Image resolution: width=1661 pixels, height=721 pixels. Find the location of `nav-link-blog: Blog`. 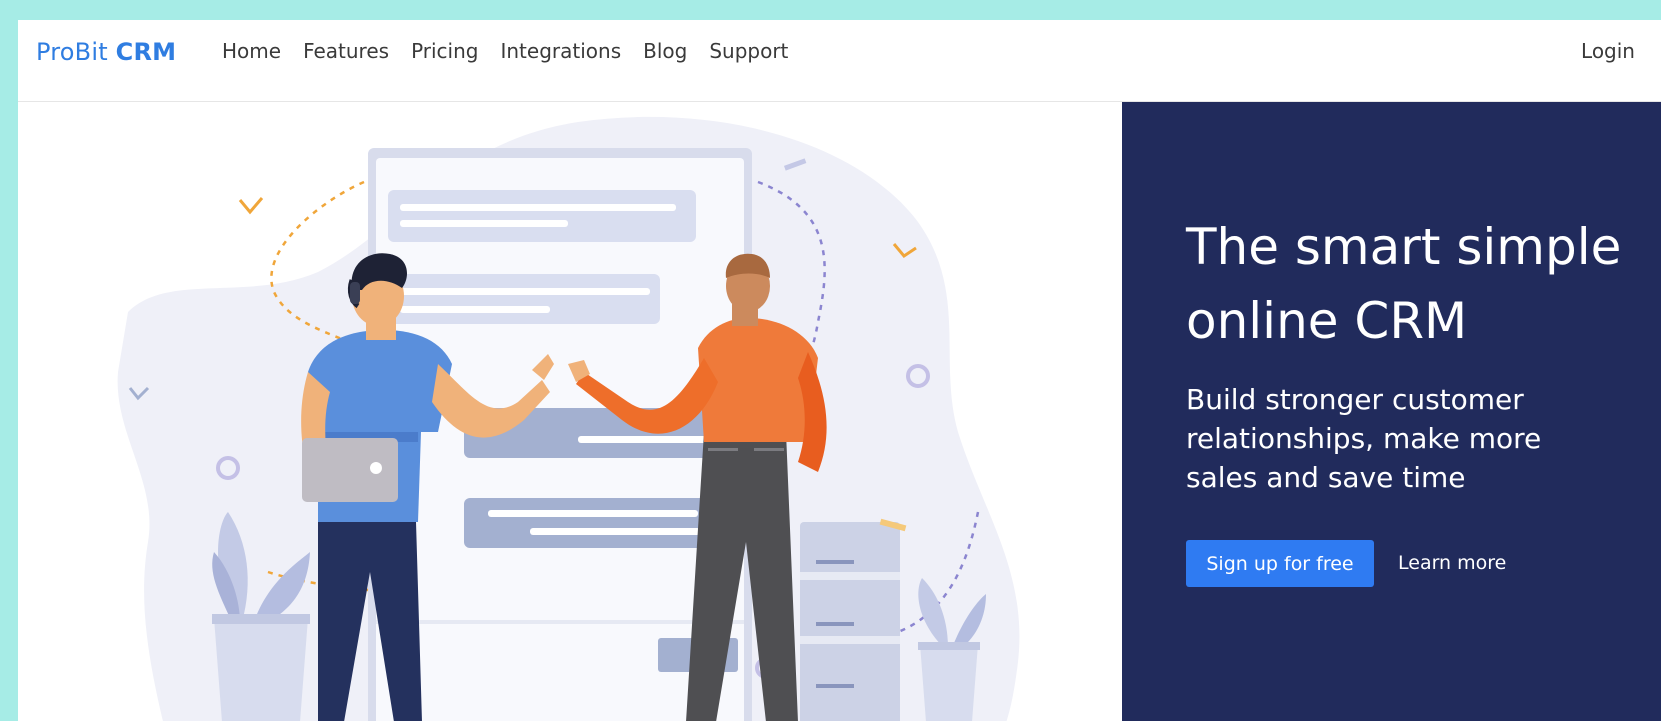

nav-link-blog: Blog is located at coordinates (665, 51).